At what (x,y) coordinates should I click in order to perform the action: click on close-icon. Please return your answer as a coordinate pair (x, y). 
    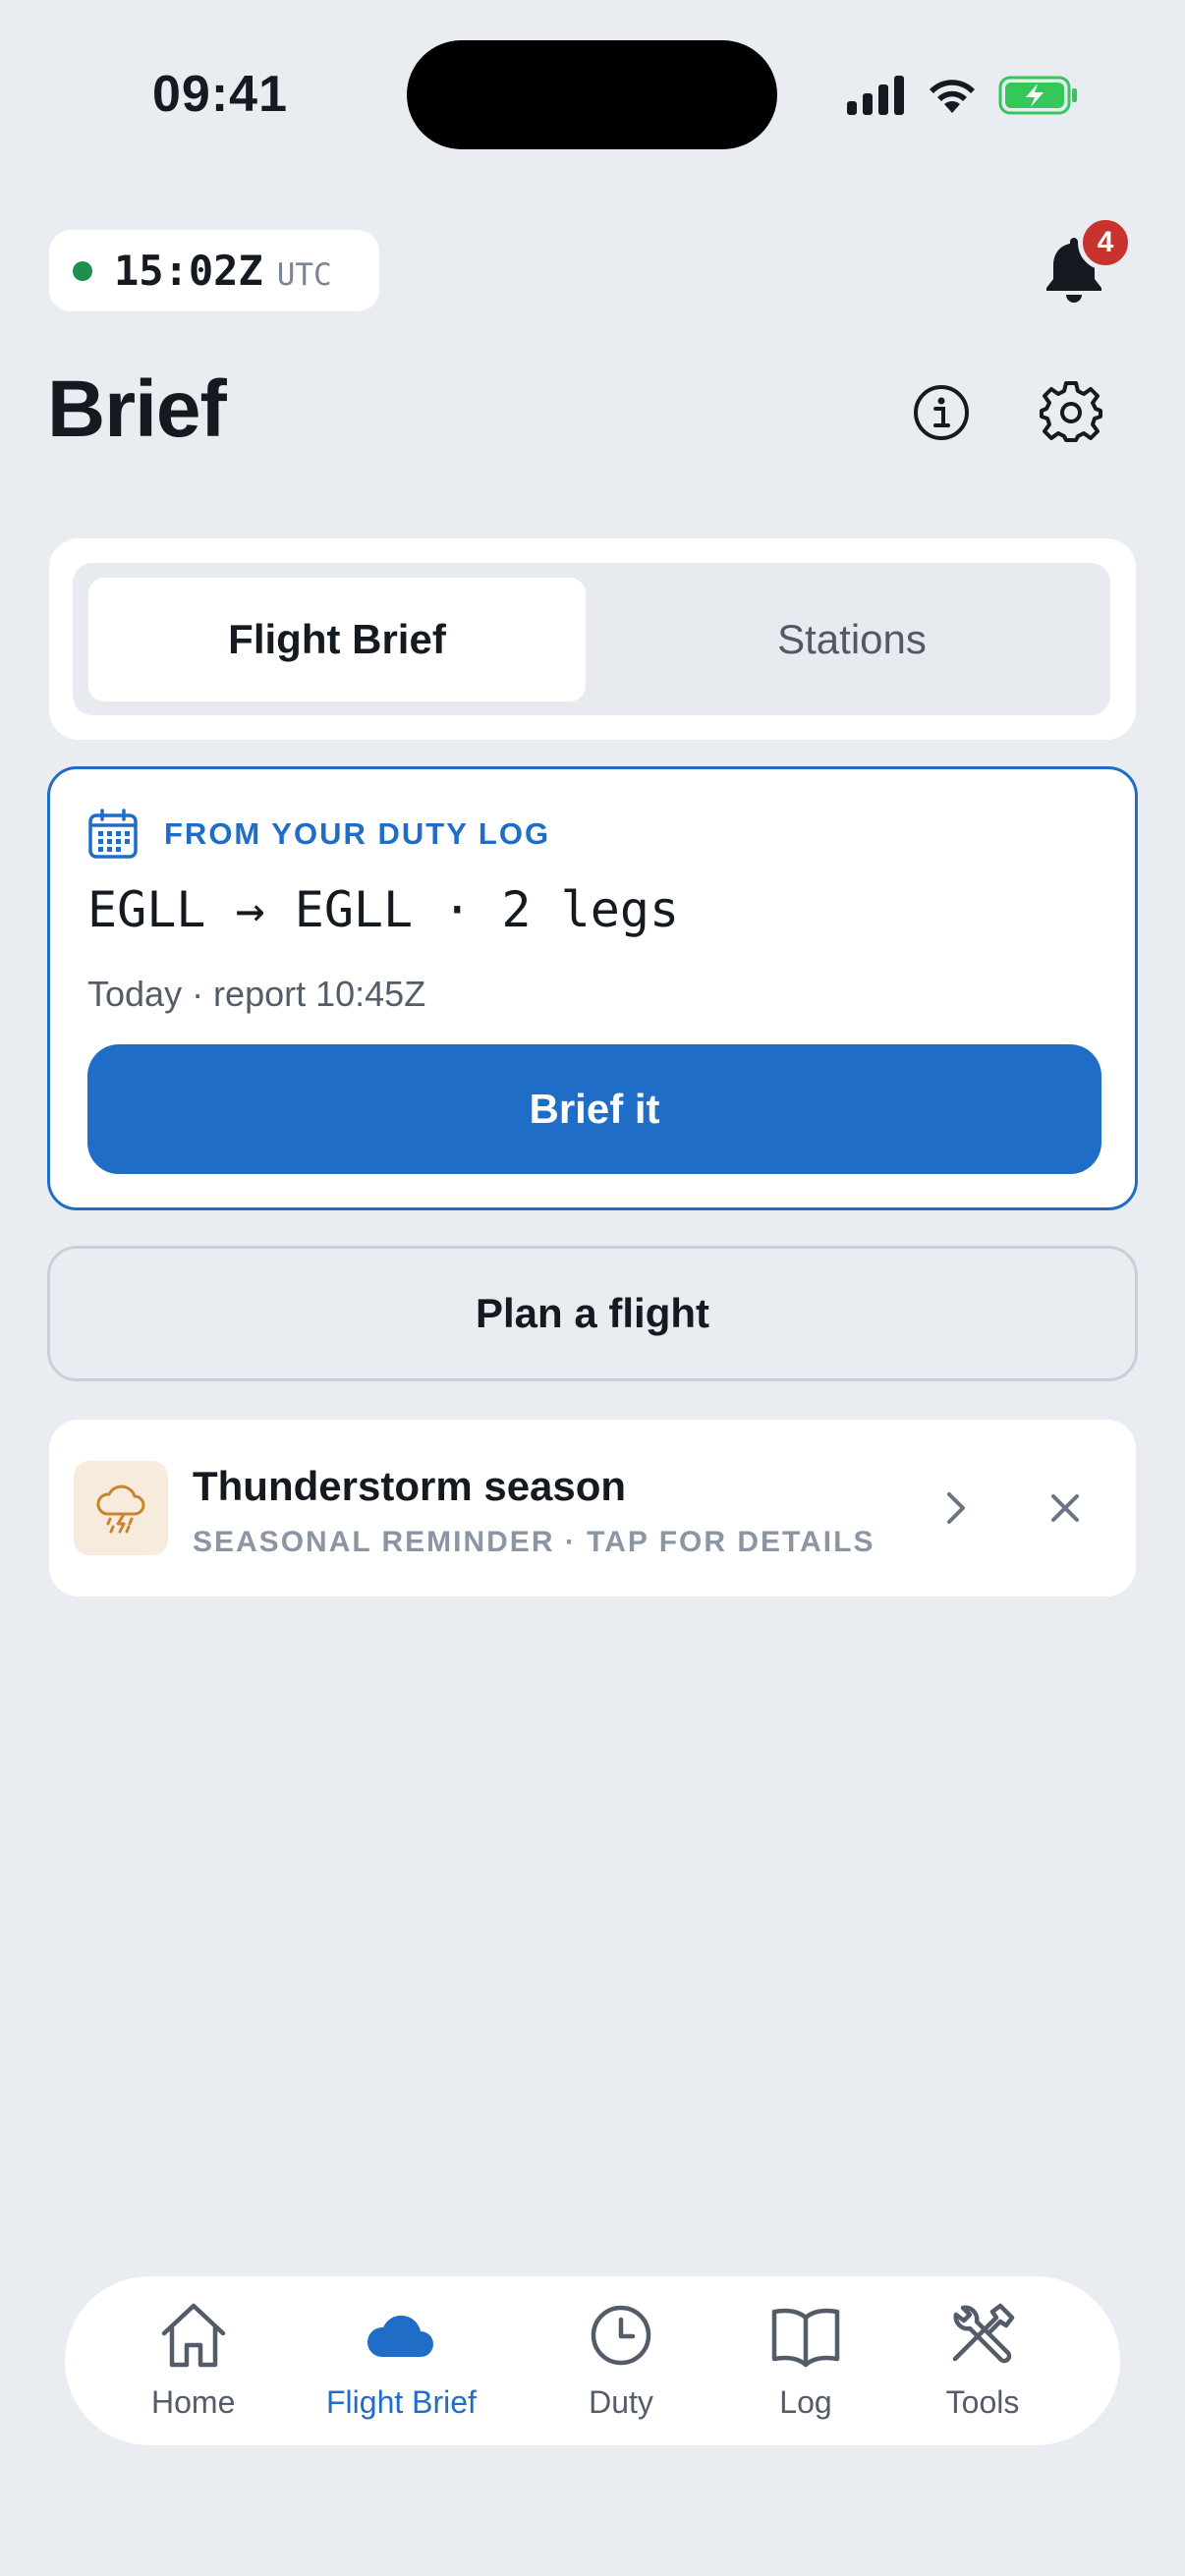
    Looking at the image, I should click on (1065, 1508).